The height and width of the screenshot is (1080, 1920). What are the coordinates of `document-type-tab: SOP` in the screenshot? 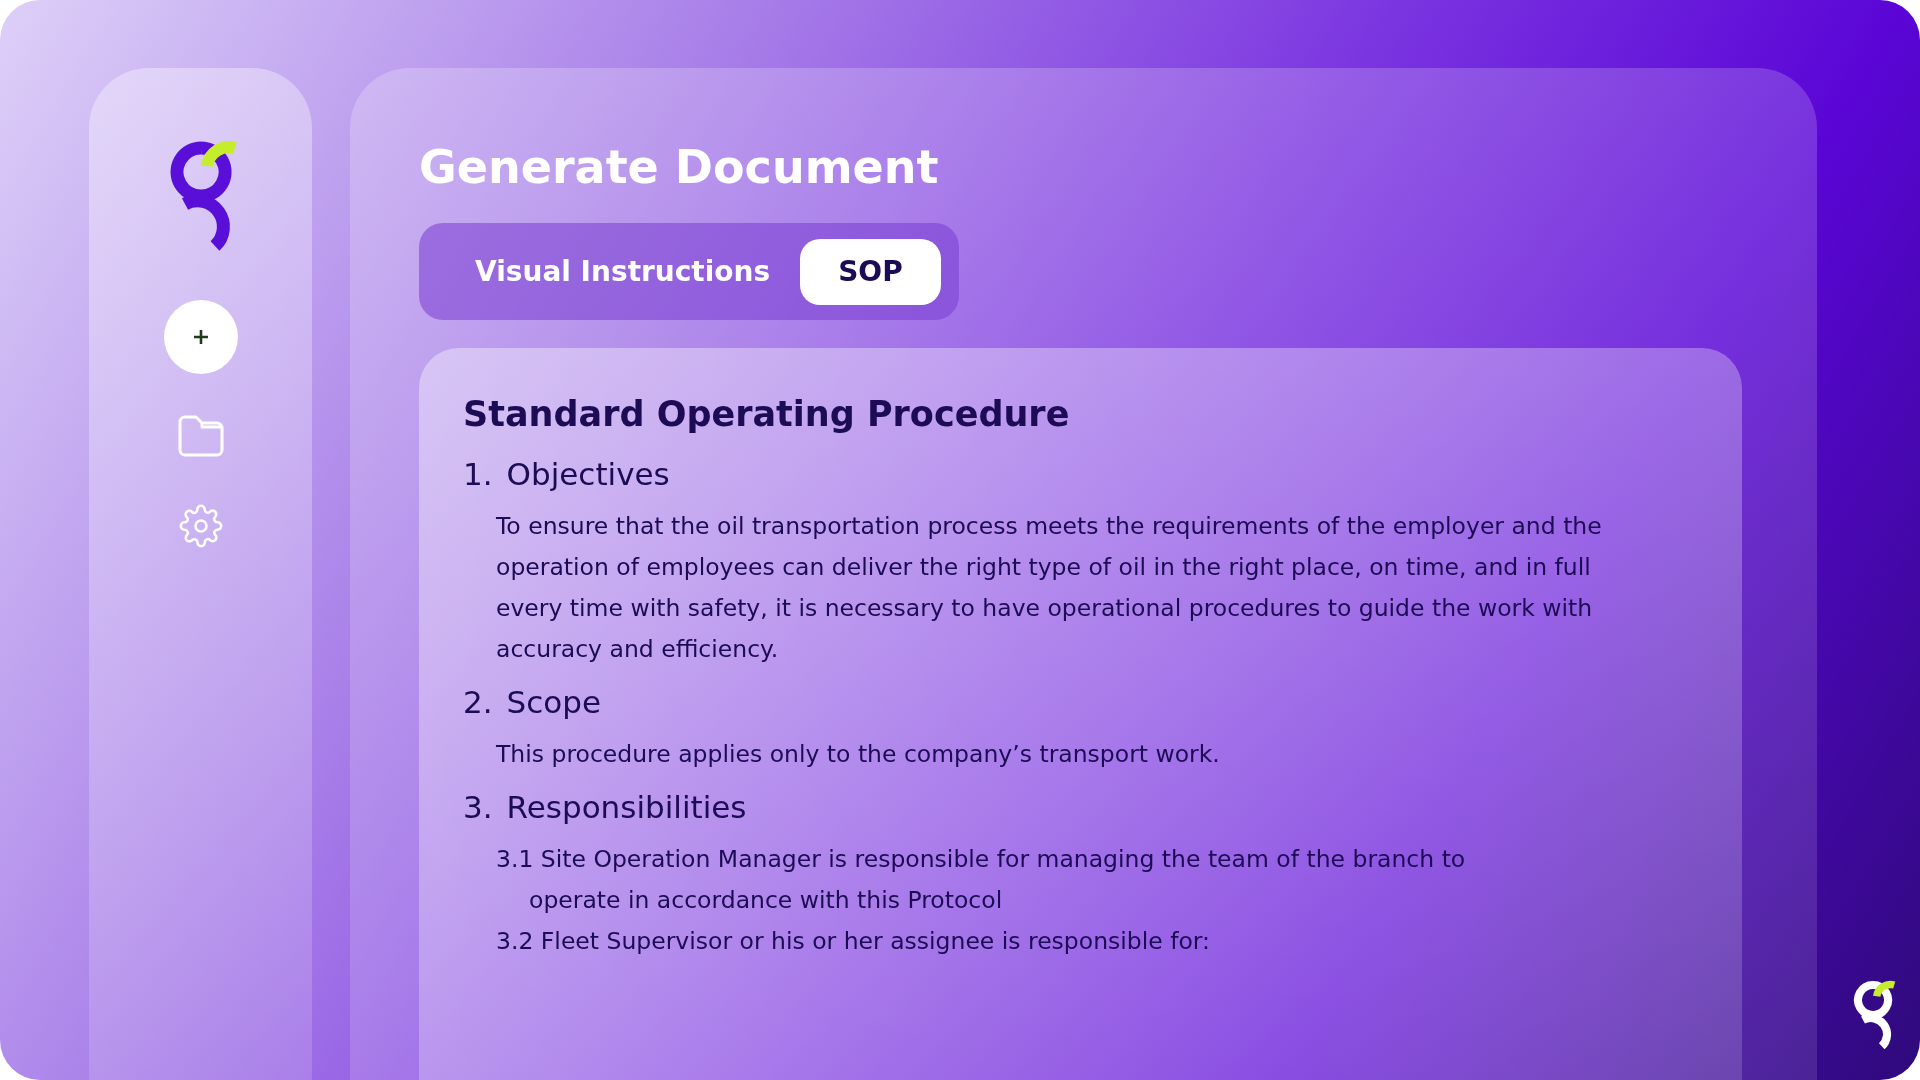 It's located at (870, 271).